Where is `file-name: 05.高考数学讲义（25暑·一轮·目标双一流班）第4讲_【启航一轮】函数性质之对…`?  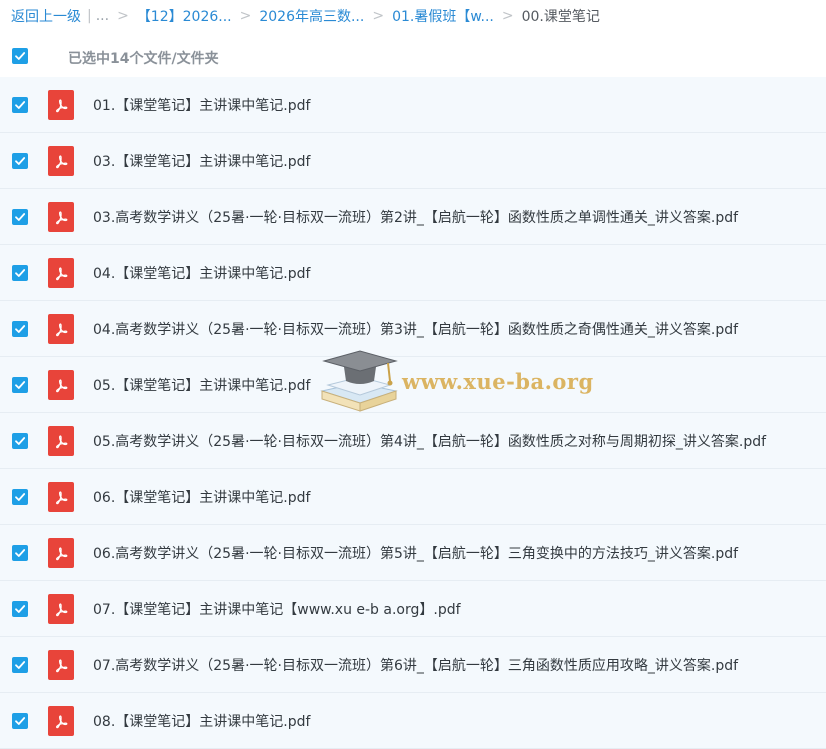 file-name: 05.高考数学讲义（25暑·一轮·目标双一流班）第4讲_【启航一轮】函数性质之对… is located at coordinates (429, 441).